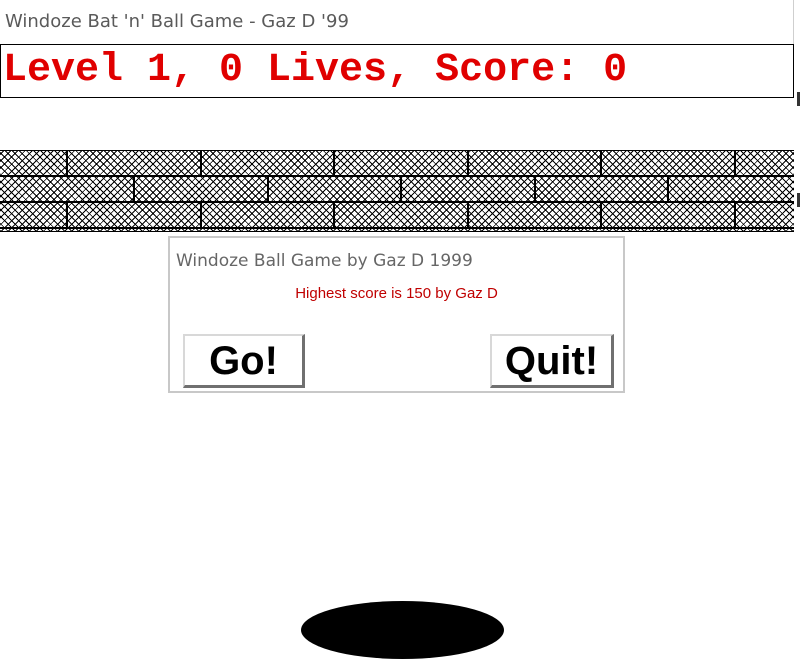 The height and width of the screenshot is (659, 800). Describe the element at coordinates (177, 21) in the screenshot. I see `window-title: Windoze Bat 'n' Ball Game - Gaz D '99` at that location.